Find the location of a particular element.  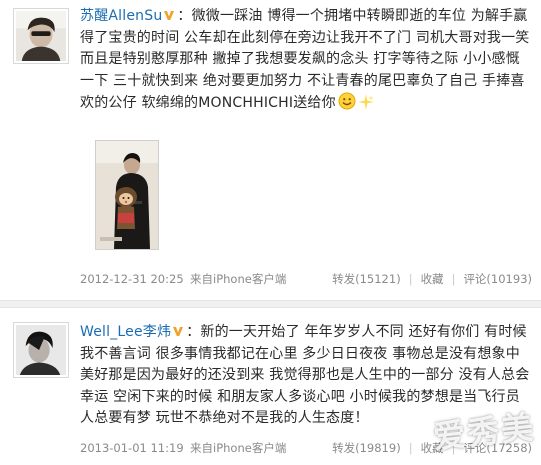

post-separator is located at coordinates (270, 304).